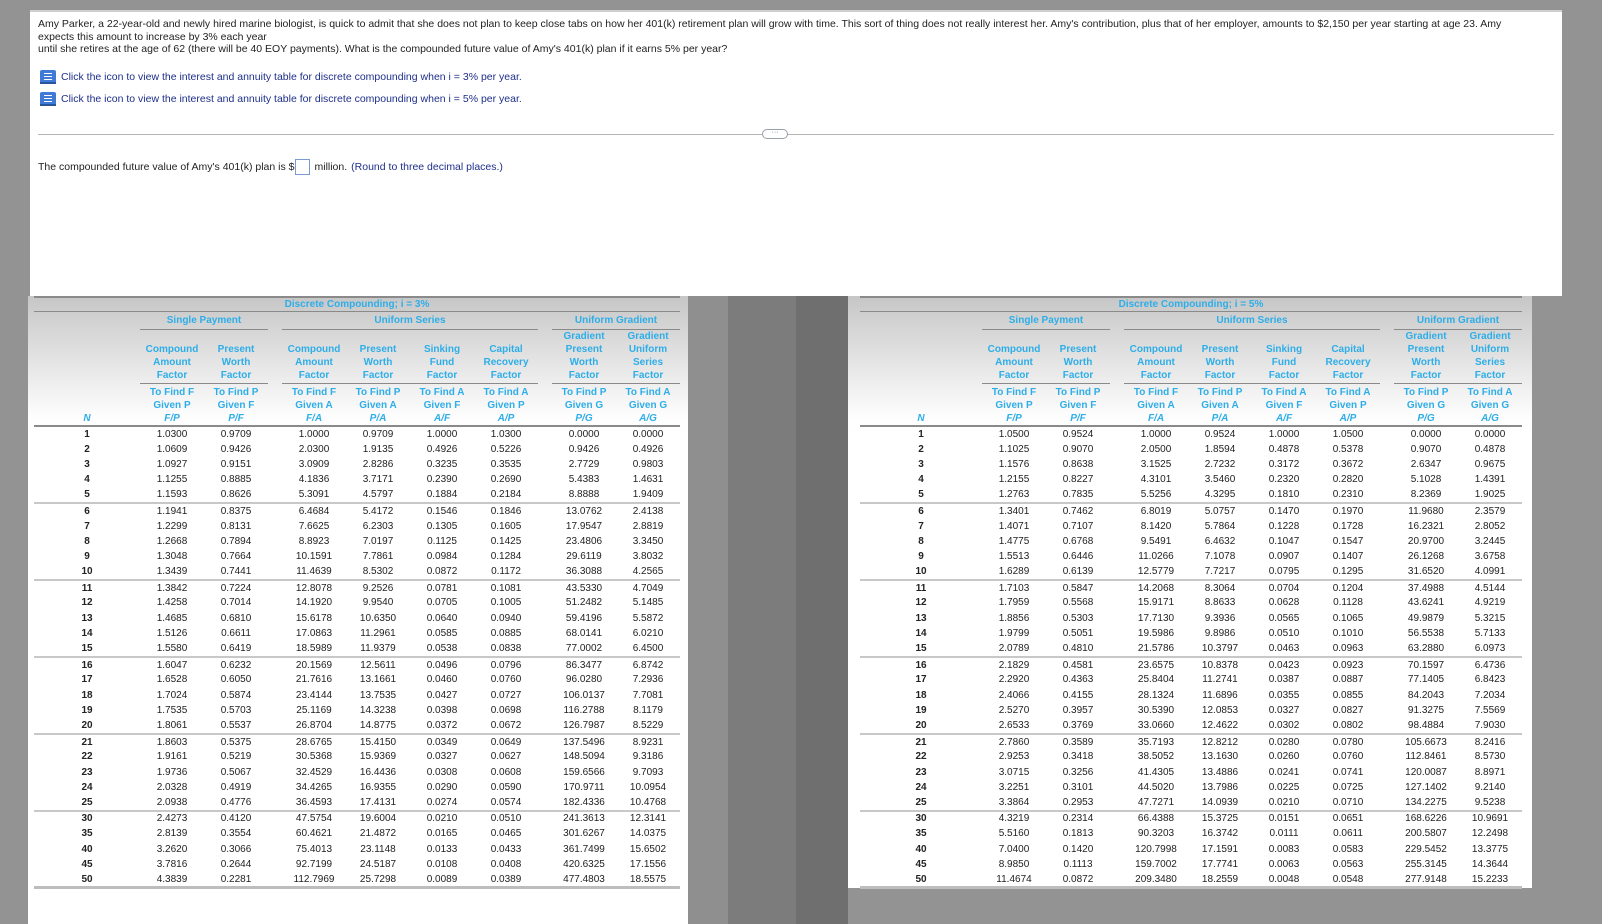 This screenshot has width=1602, height=924. Describe the element at coordinates (1490, 879) in the screenshot. I see `factor-cell: 15.2233` at that location.